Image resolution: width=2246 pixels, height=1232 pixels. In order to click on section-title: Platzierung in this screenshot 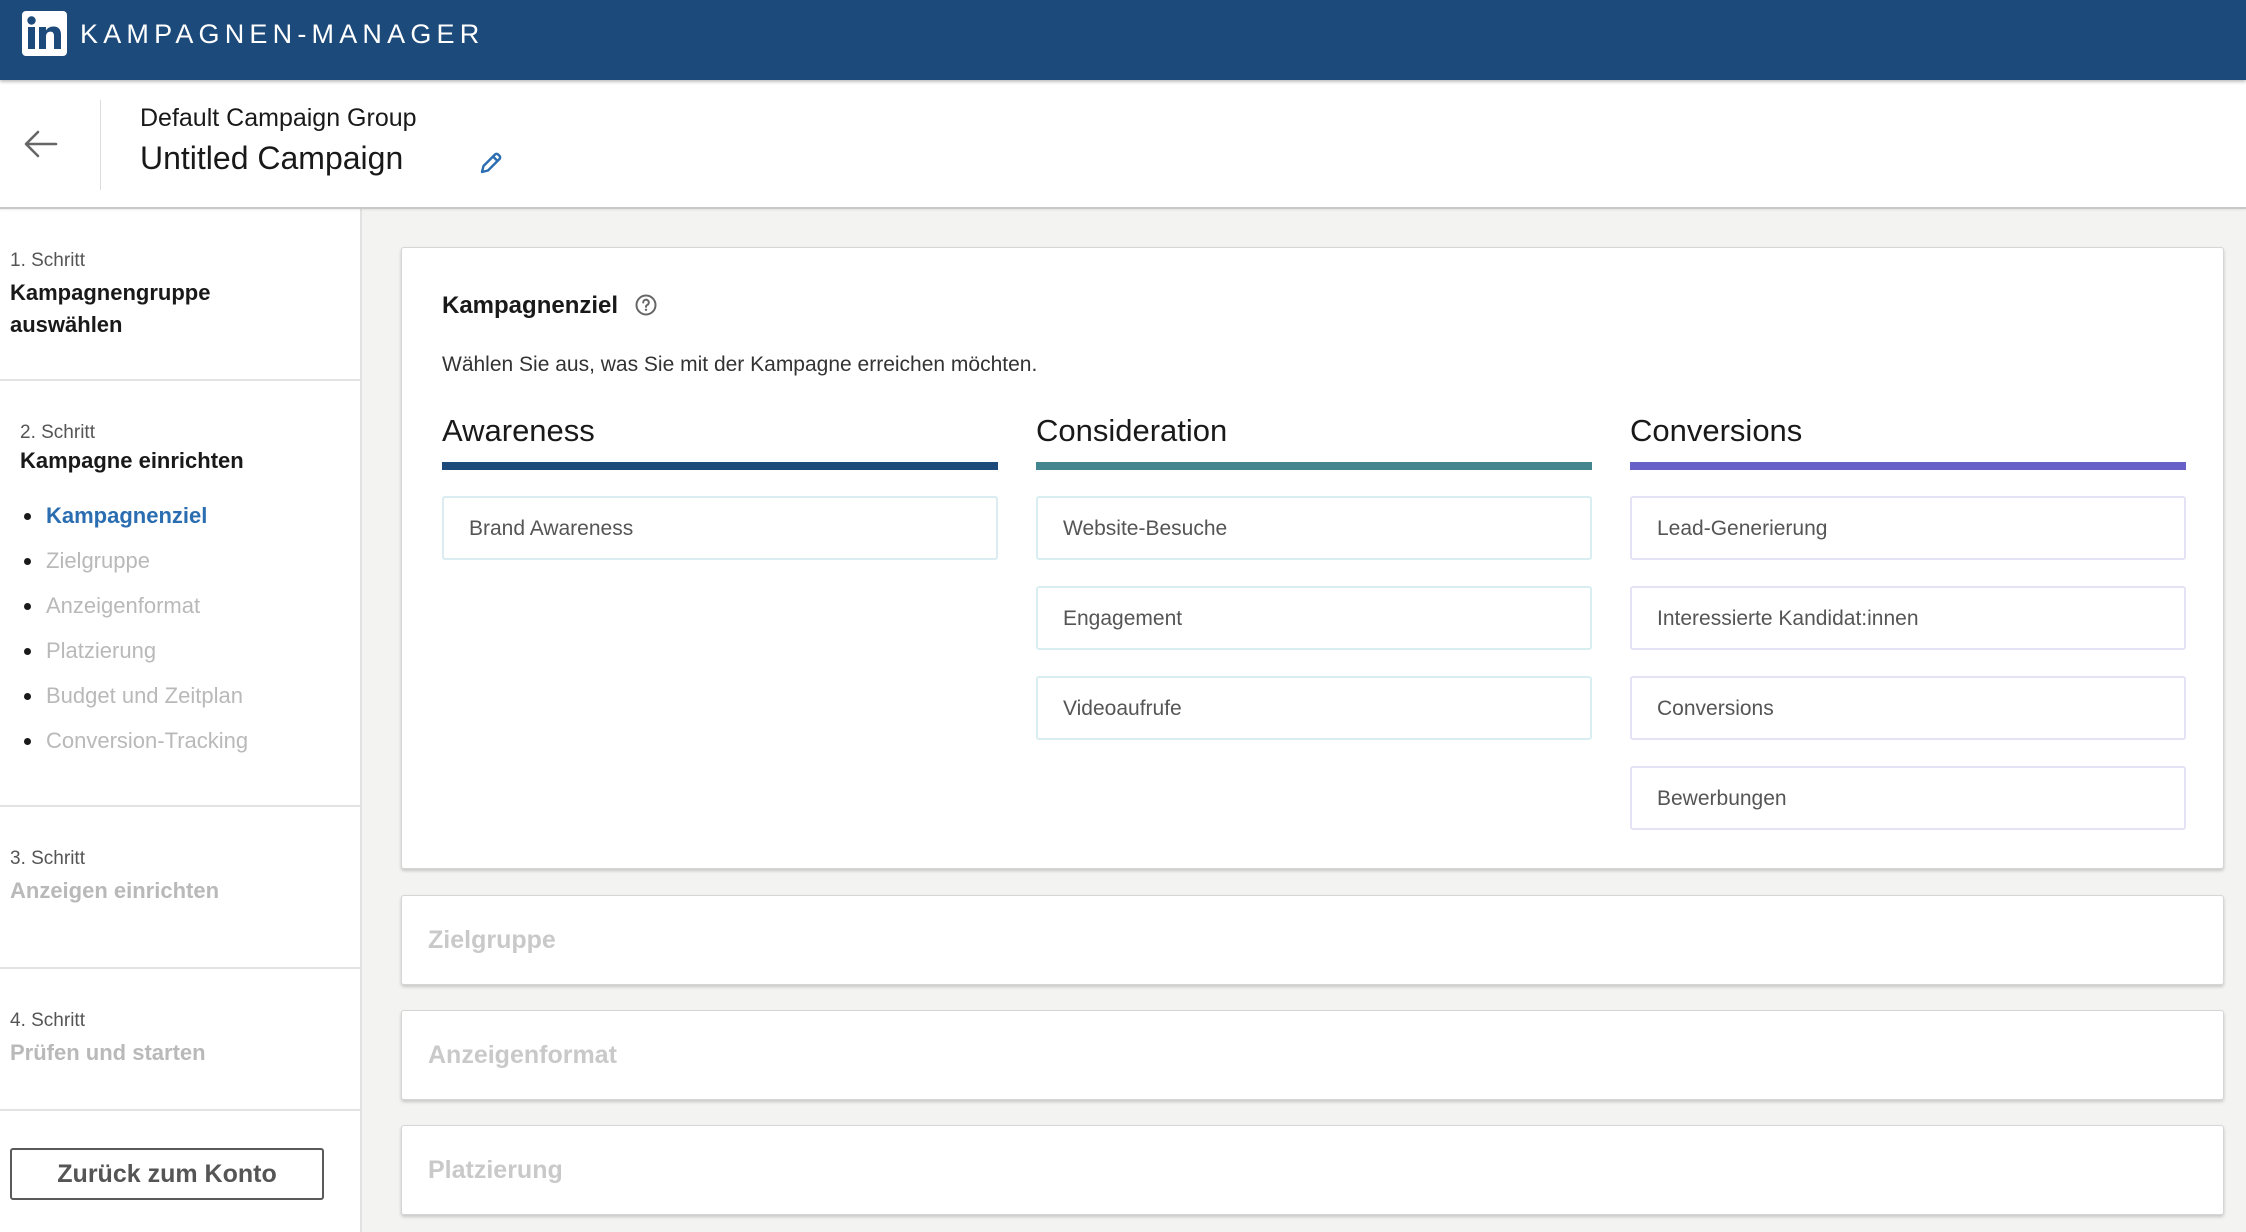, I will do `click(495, 1170)`.